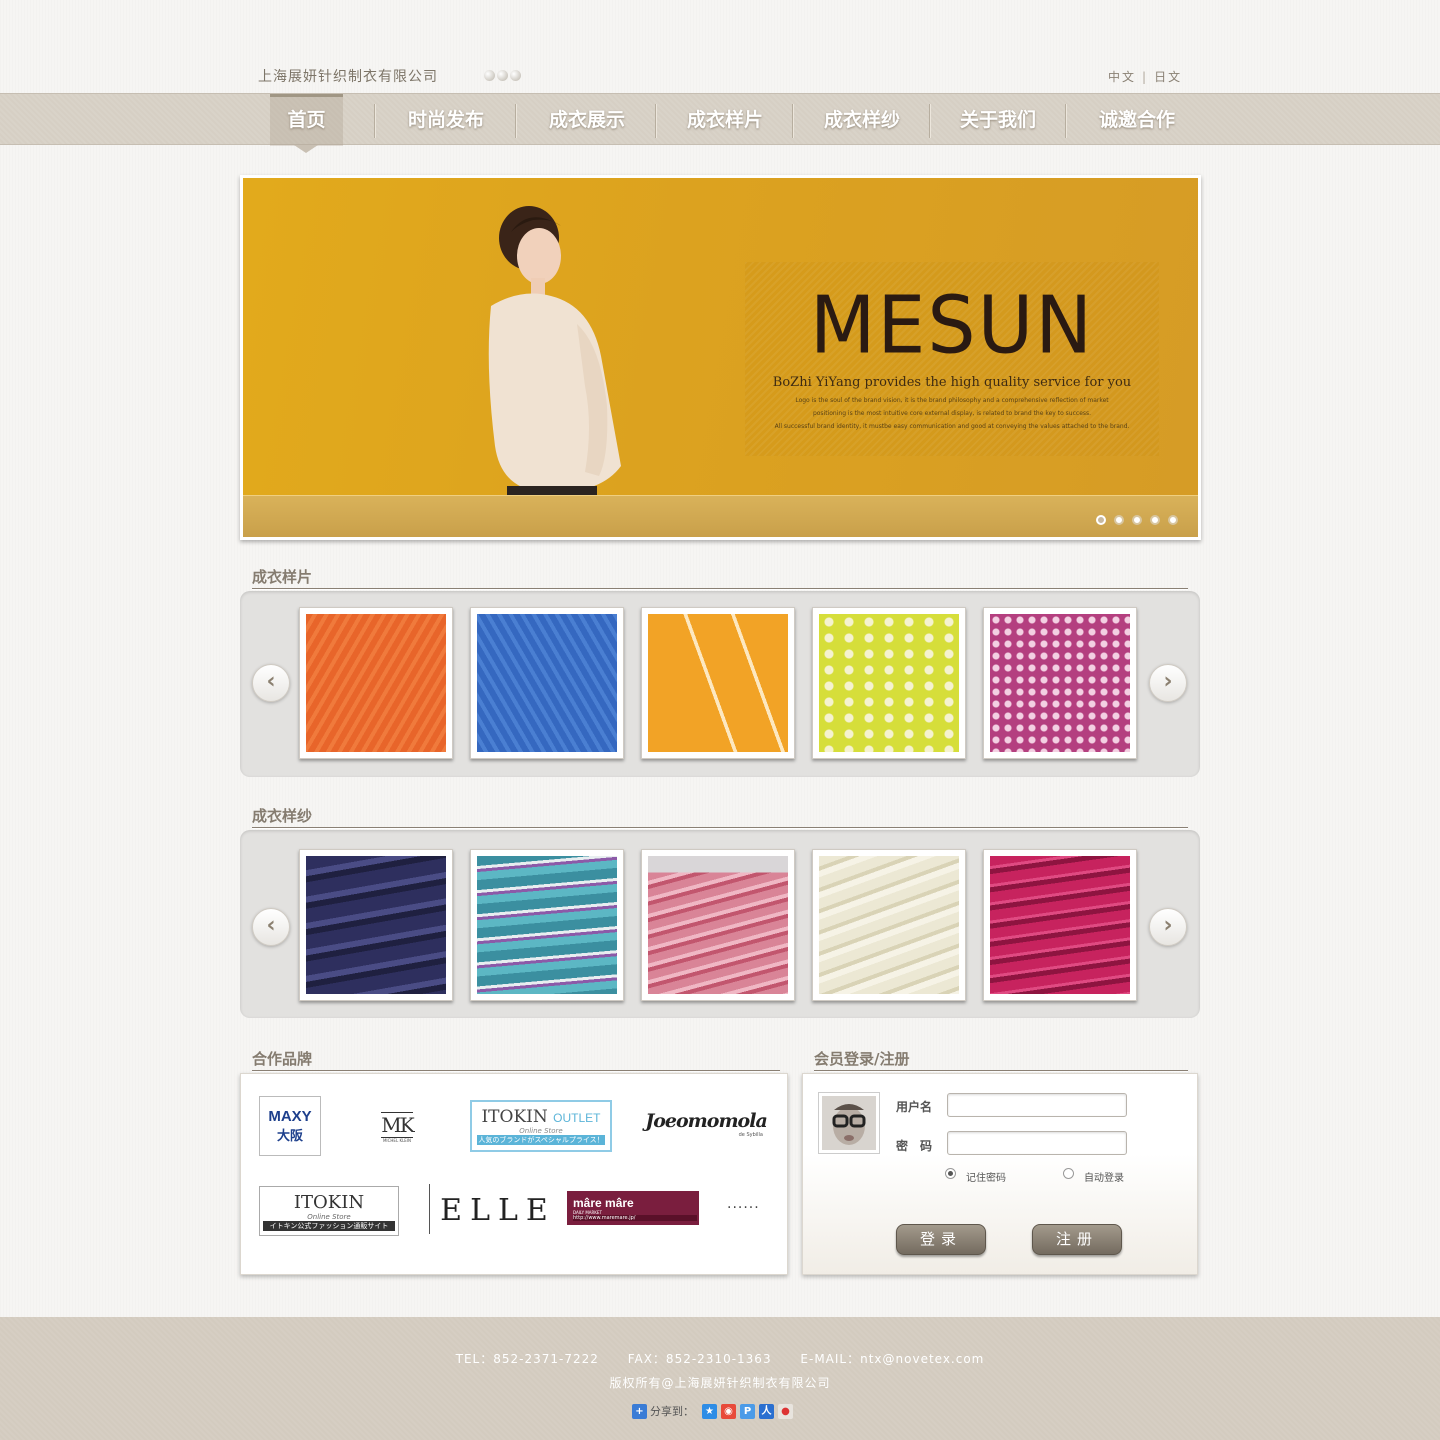  What do you see at coordinates (785, 1411) in the screenshot?
I see `share-tencent-icon: ●` at bounding box center [785, 1411].